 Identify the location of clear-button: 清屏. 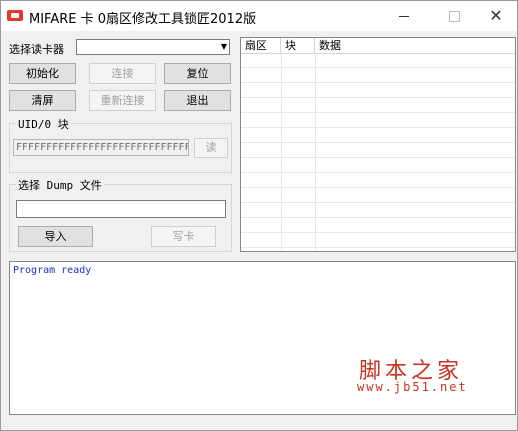
(42, 100).